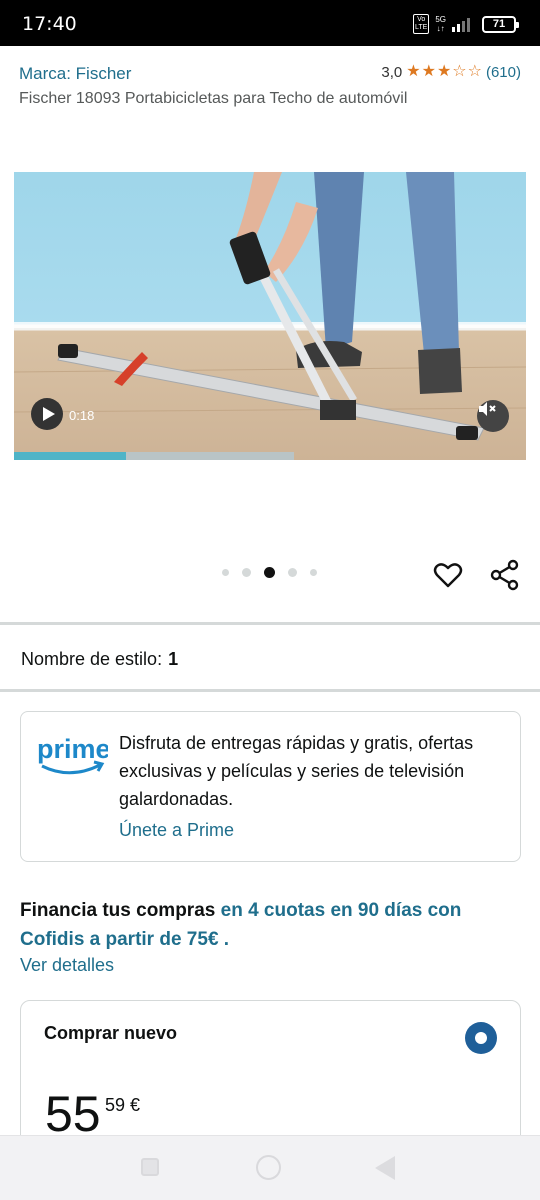 This screenshot has width=540, height=1200. I want to click on network-icon: 5G ↓↑, so click(440, 24).